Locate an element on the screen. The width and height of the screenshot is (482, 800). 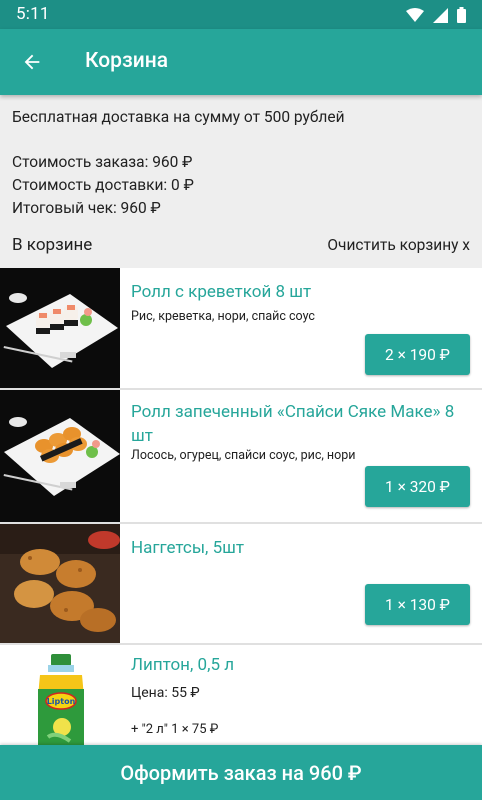
item-name: Наггетсы, 5шт is located at coordinates (294, 548).